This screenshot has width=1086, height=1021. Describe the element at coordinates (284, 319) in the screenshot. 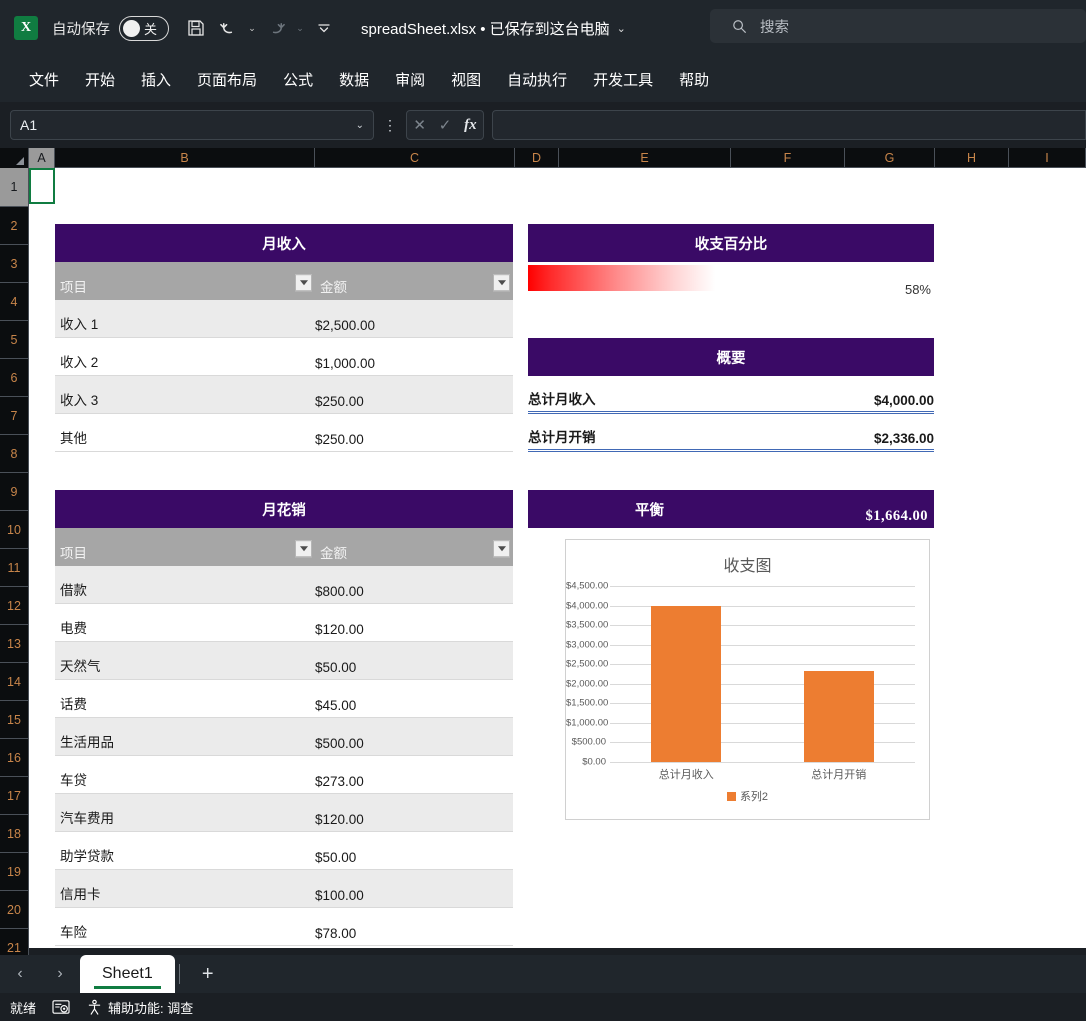

I see `income-table-row: 收入 1 $2,500.00` at that location.